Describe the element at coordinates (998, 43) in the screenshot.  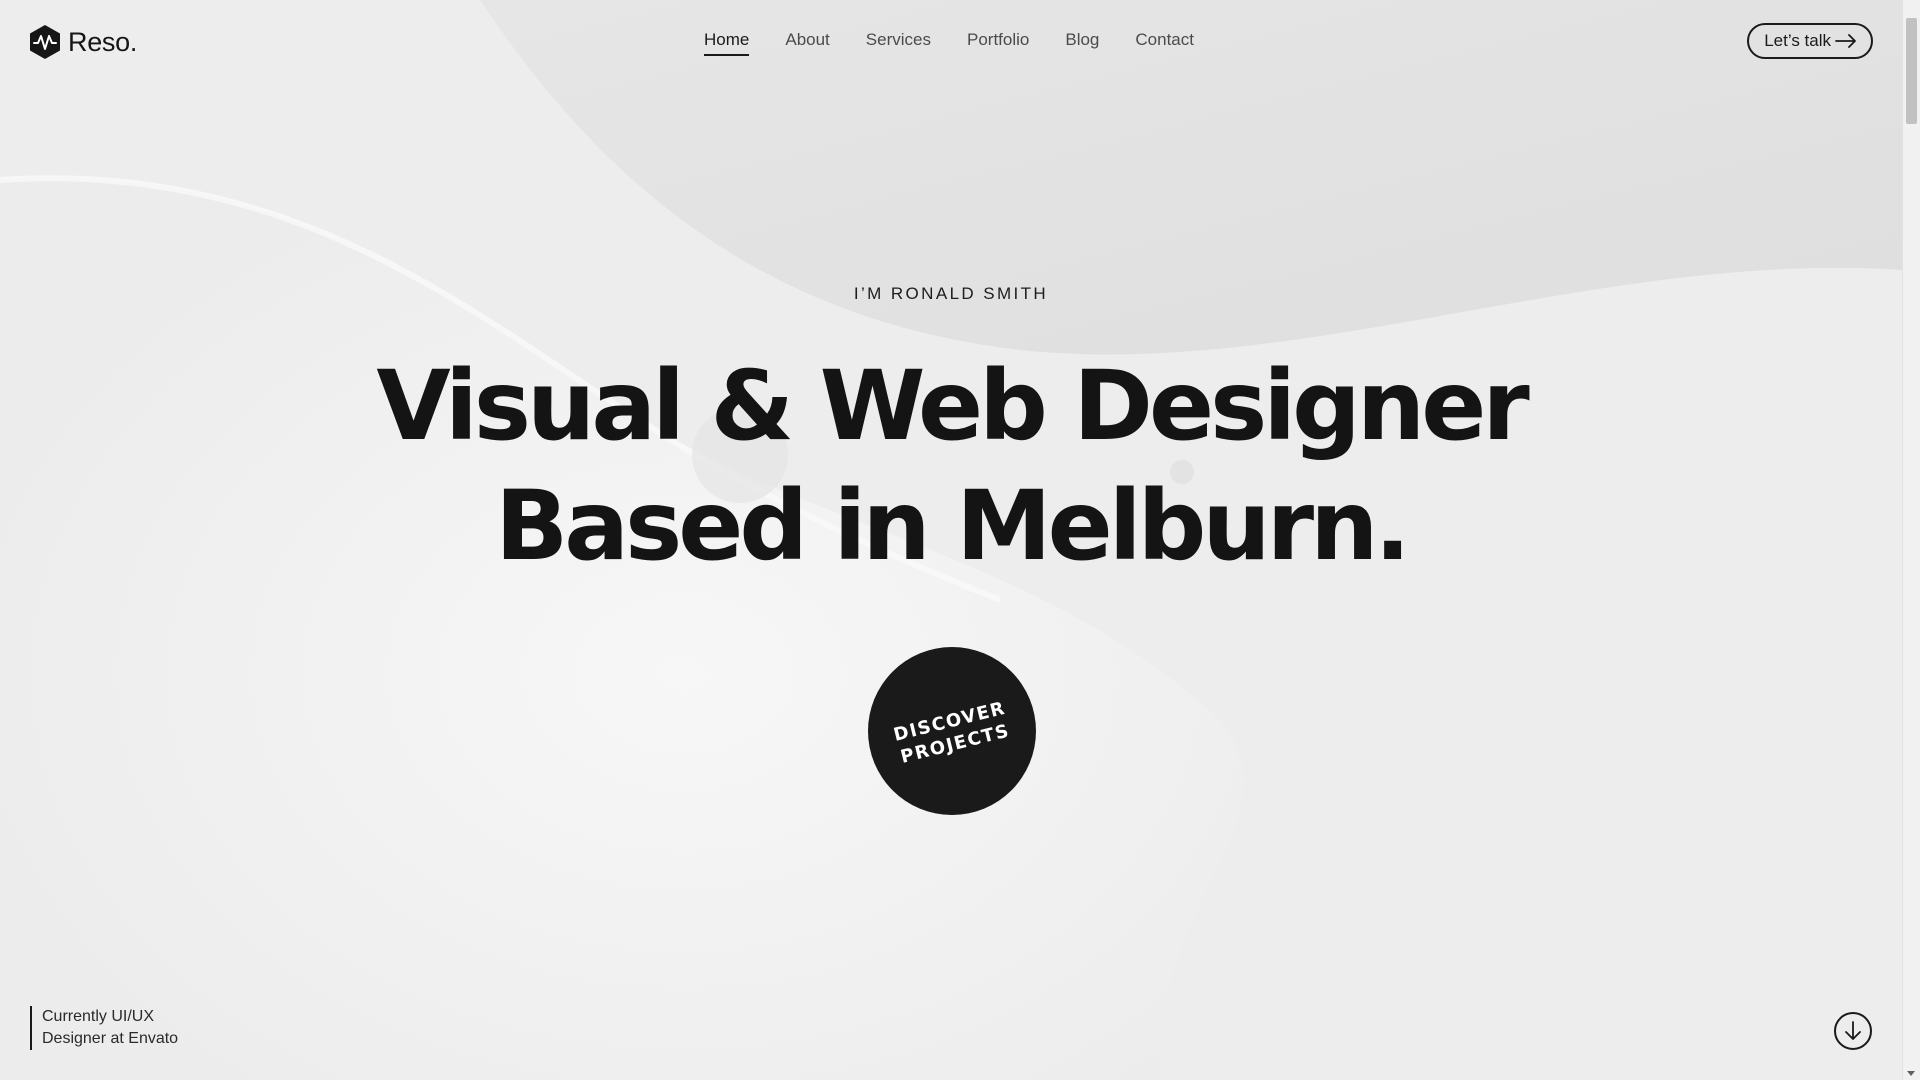
I see `nav-item-portfolio: Portfolio` at that location.